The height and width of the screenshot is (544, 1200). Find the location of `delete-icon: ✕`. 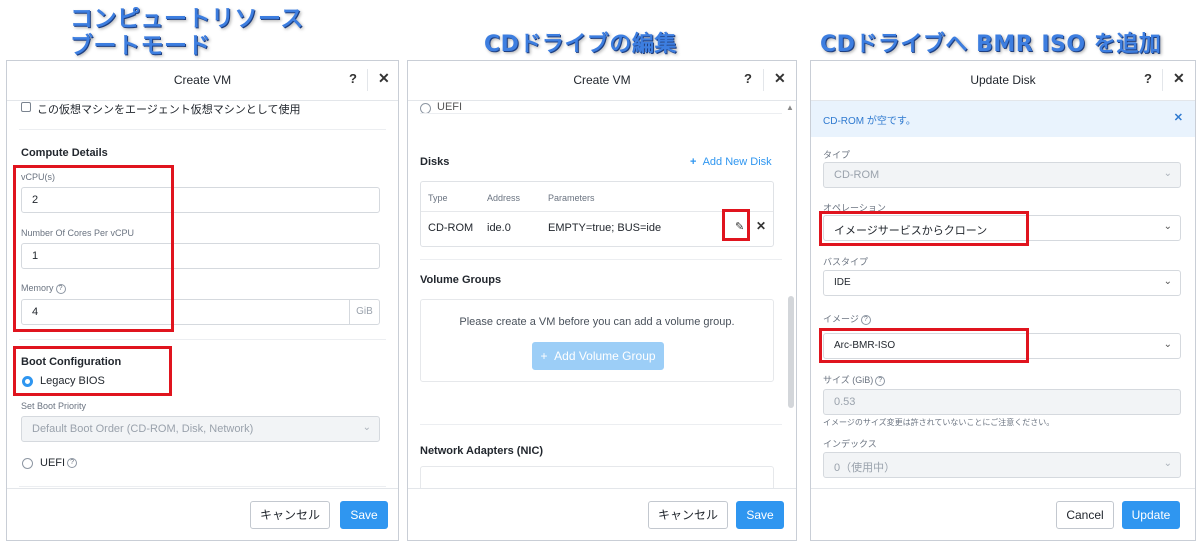

delete-icon: ✕ is located at coordinates (761, 226).